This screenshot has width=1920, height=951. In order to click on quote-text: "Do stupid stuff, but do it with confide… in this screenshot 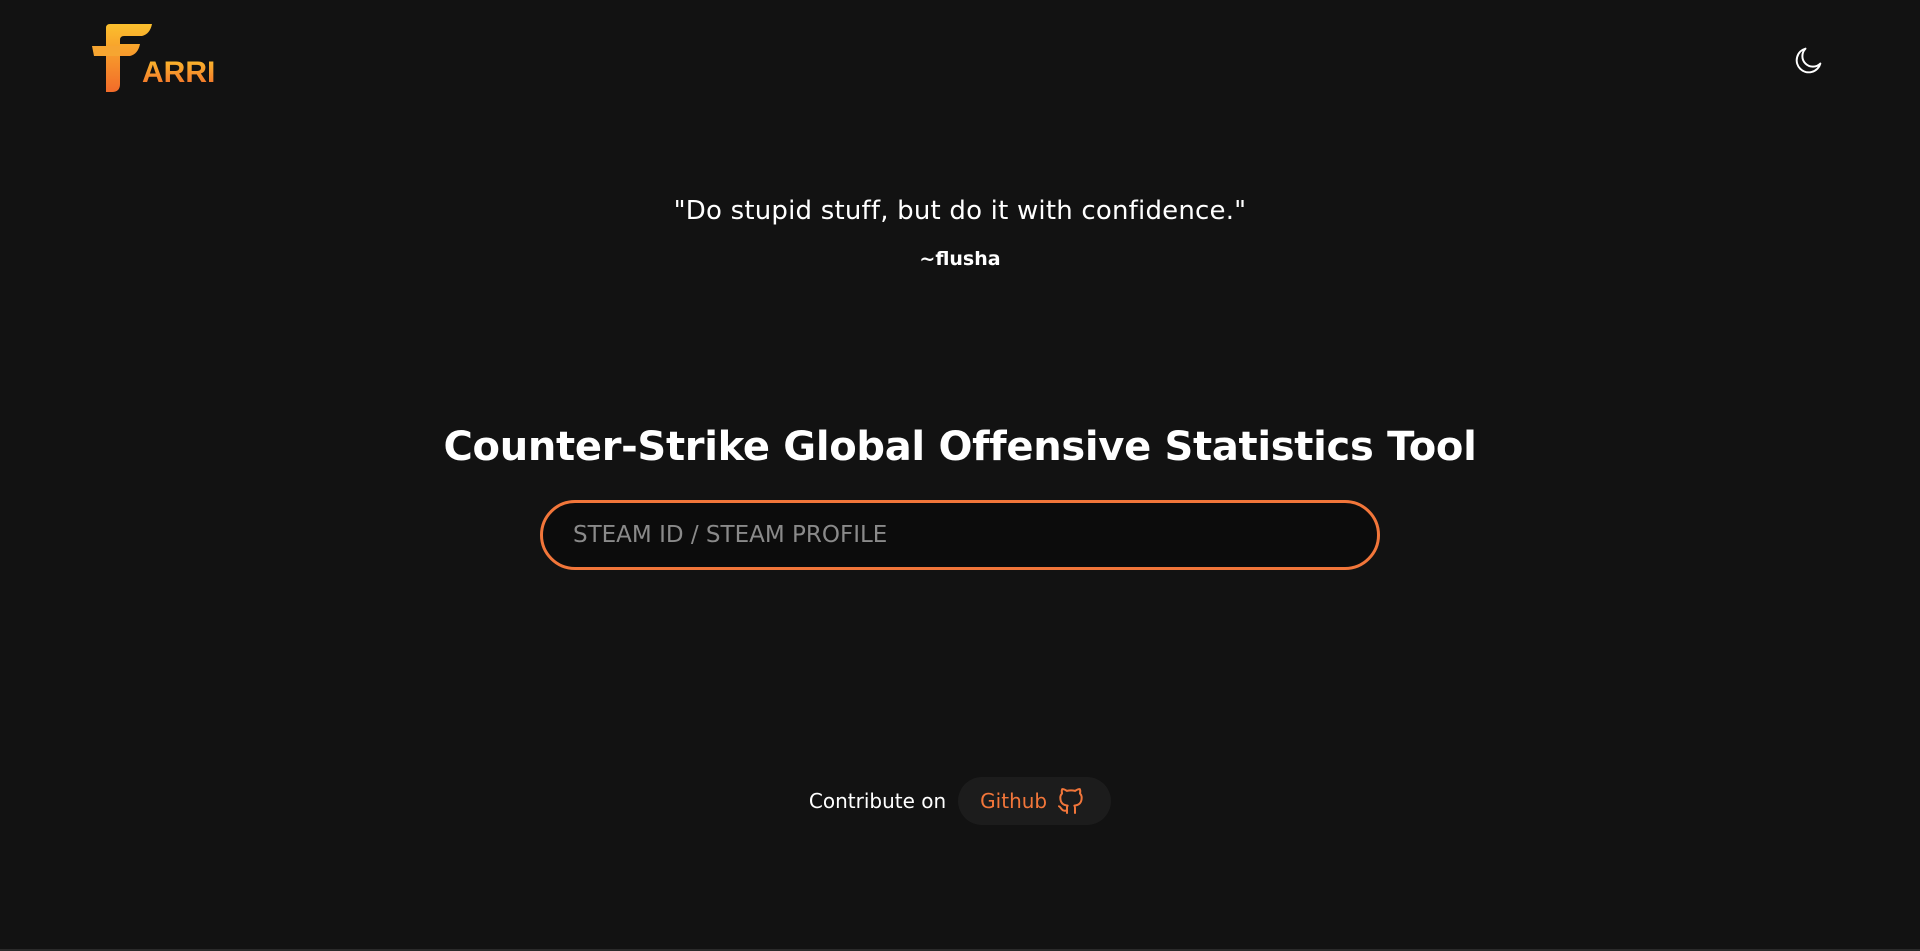, I will do `click(960, 211)`.